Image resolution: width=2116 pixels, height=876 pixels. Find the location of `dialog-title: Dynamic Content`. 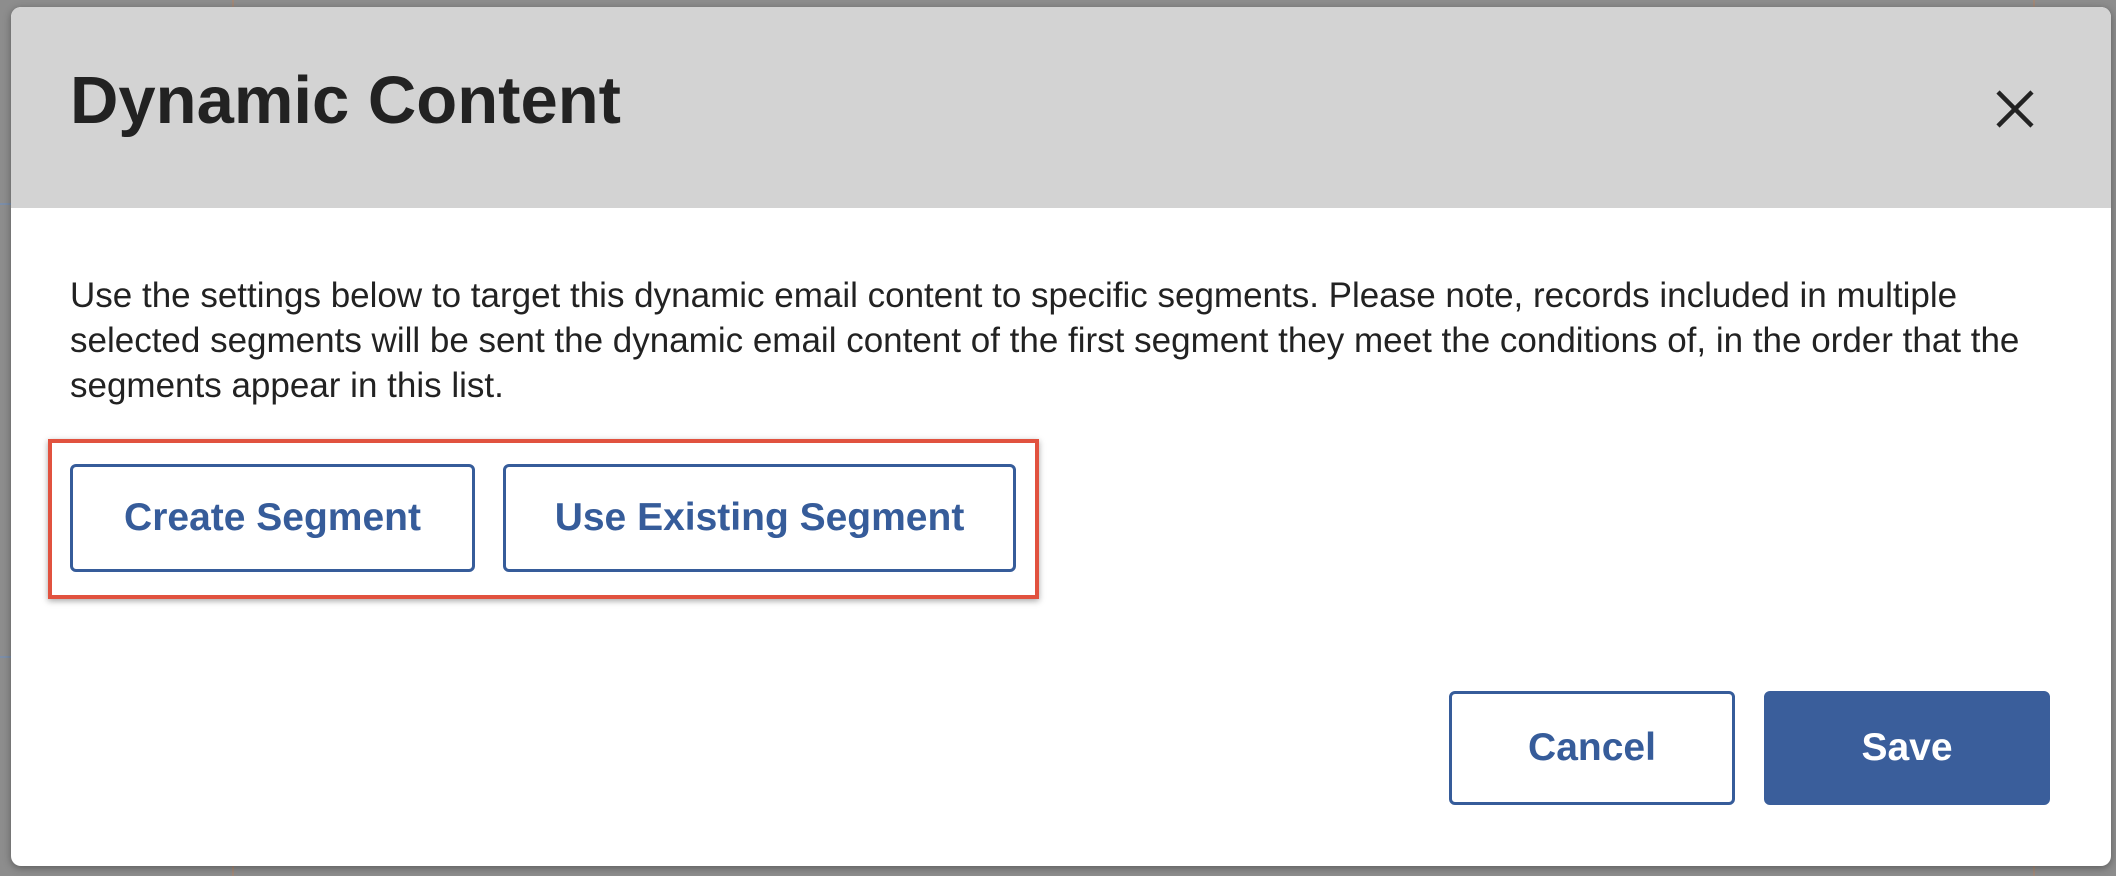

dialog-title: Dynamic Content is located at coordinates (345, 100).